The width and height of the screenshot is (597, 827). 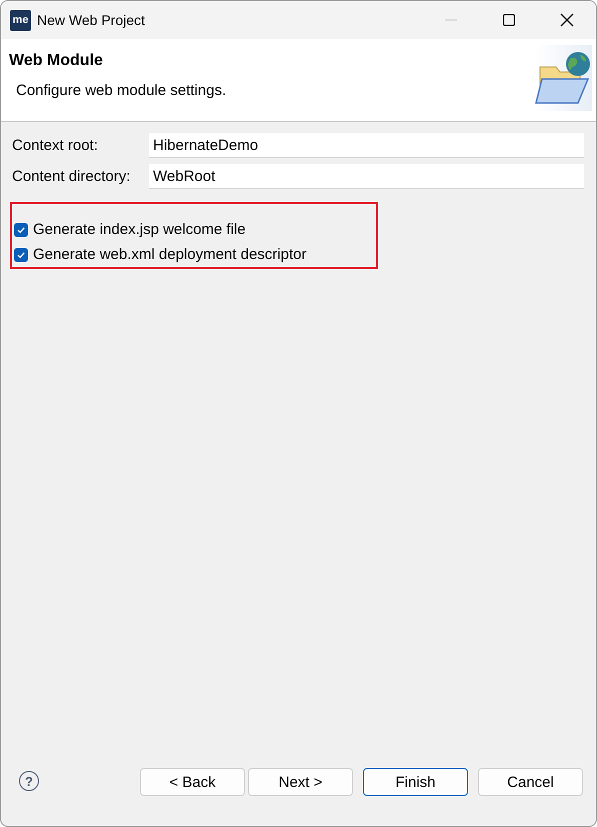 I want to click on app-logo: me, so click(x=20, y=20).